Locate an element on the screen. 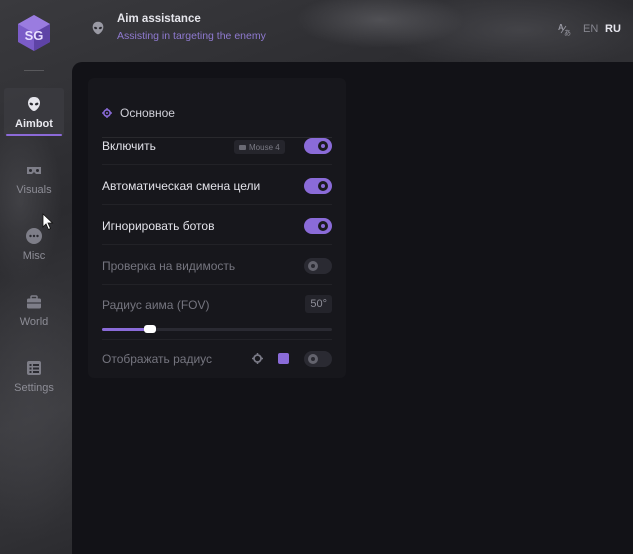  sidebar-item-label: Settings is located at coordinates (34, 387).